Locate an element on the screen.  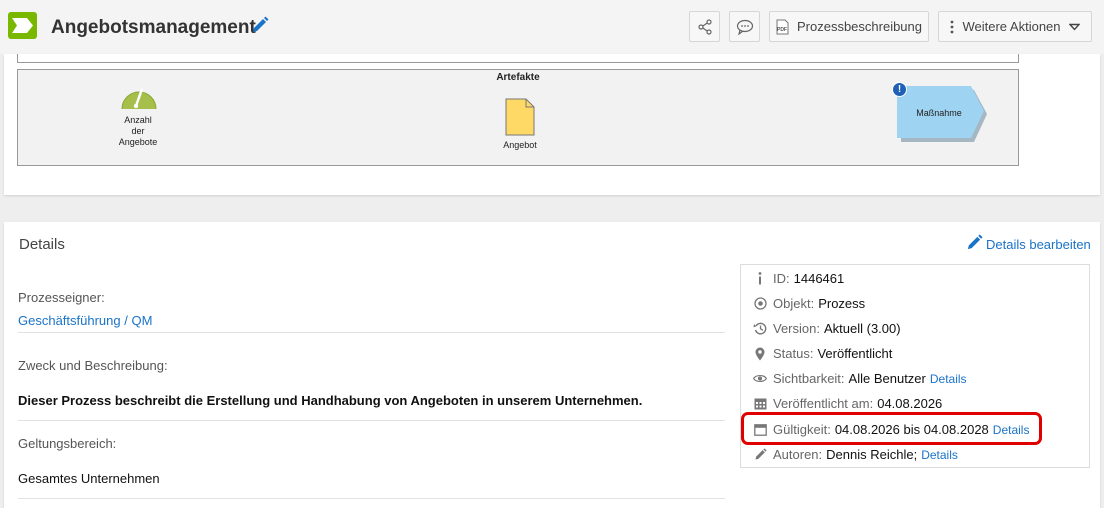
chevron-down-icon is located at coordinates (1074, 27).